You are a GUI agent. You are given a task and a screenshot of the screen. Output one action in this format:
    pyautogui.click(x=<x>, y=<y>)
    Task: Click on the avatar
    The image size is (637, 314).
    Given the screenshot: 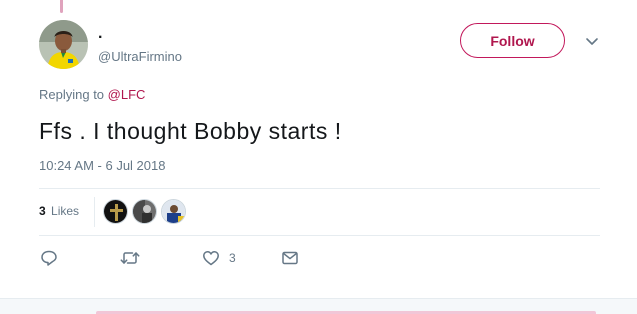 What is the action you would take?
    pyautogui.click(x=63, y=44)
    